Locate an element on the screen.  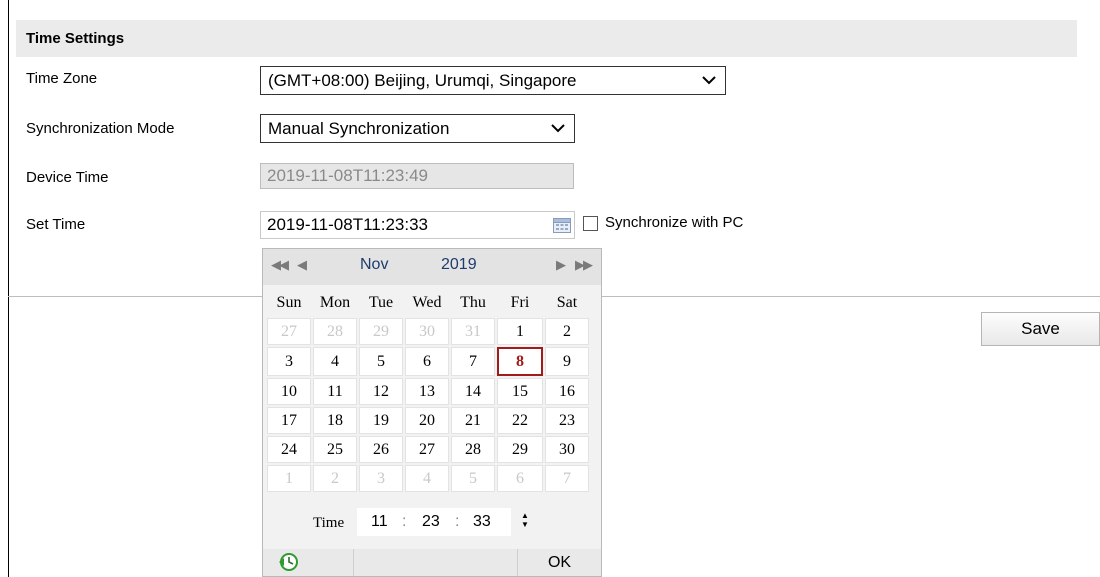
weekday-fri: Fri is located at coordinates (520, 302).